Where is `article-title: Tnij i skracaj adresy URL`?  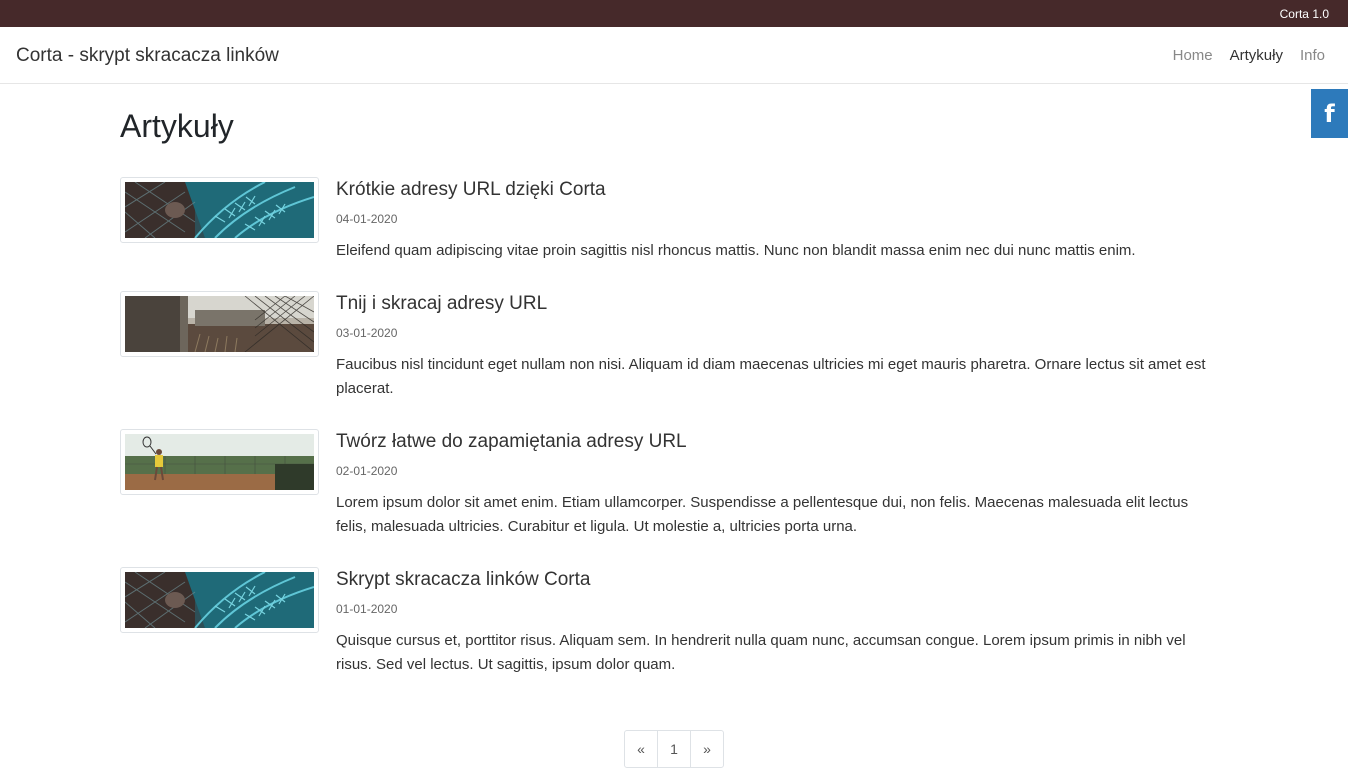 article-title: Tnij i skracaj adresy URL is located at coordinates (441, 304).